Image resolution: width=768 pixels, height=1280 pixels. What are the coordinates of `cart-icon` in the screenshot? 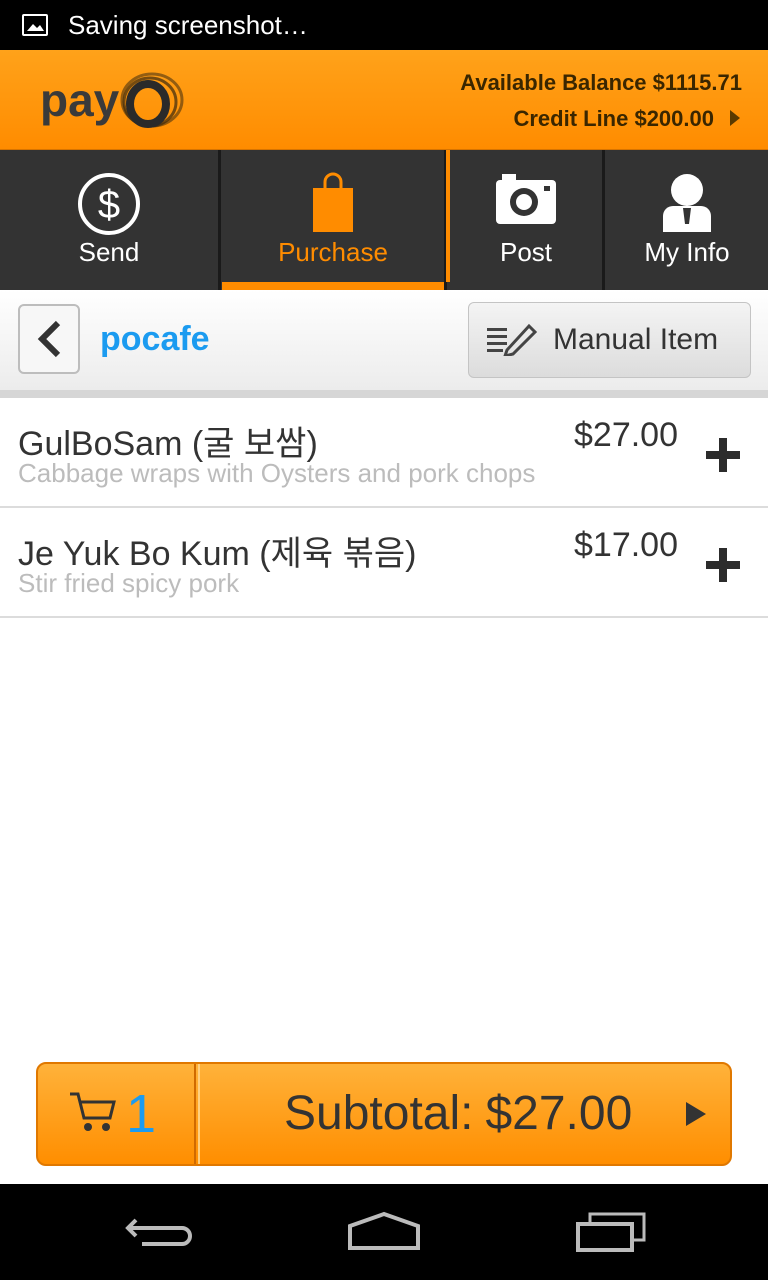 It's located at (93, 1114).